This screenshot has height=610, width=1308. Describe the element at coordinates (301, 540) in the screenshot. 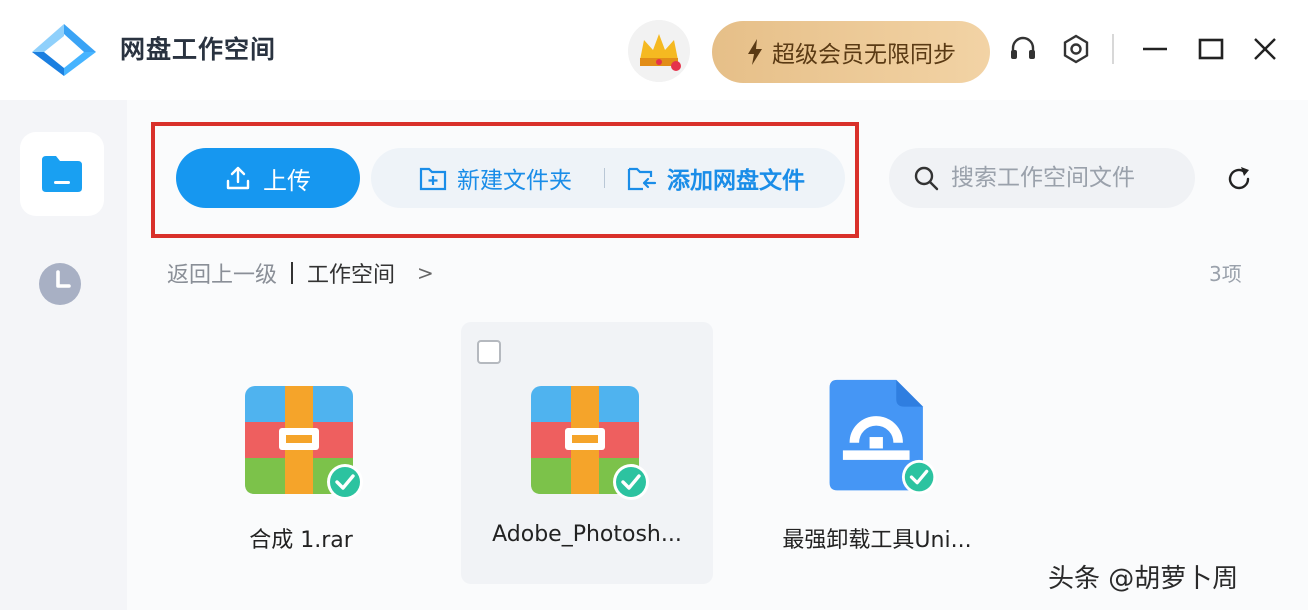

I see `file-name: 合成 1.rar` at that location.